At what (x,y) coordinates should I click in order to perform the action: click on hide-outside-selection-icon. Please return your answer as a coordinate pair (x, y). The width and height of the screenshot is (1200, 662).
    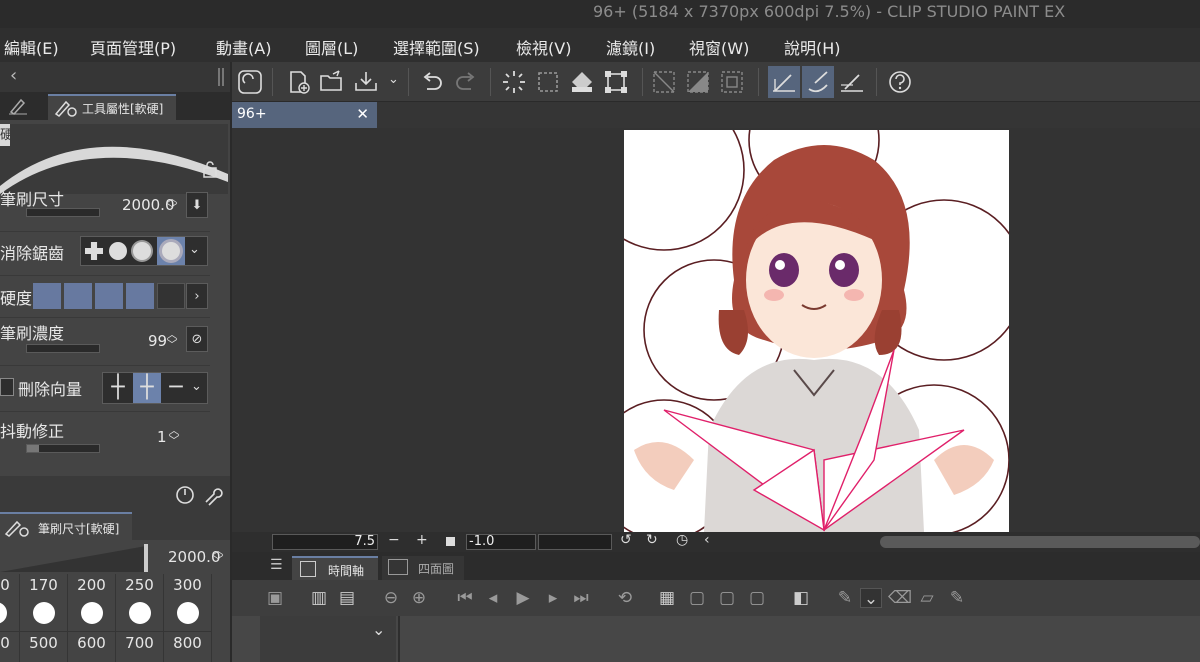
    Looking at the image, I should click on (664, 82).